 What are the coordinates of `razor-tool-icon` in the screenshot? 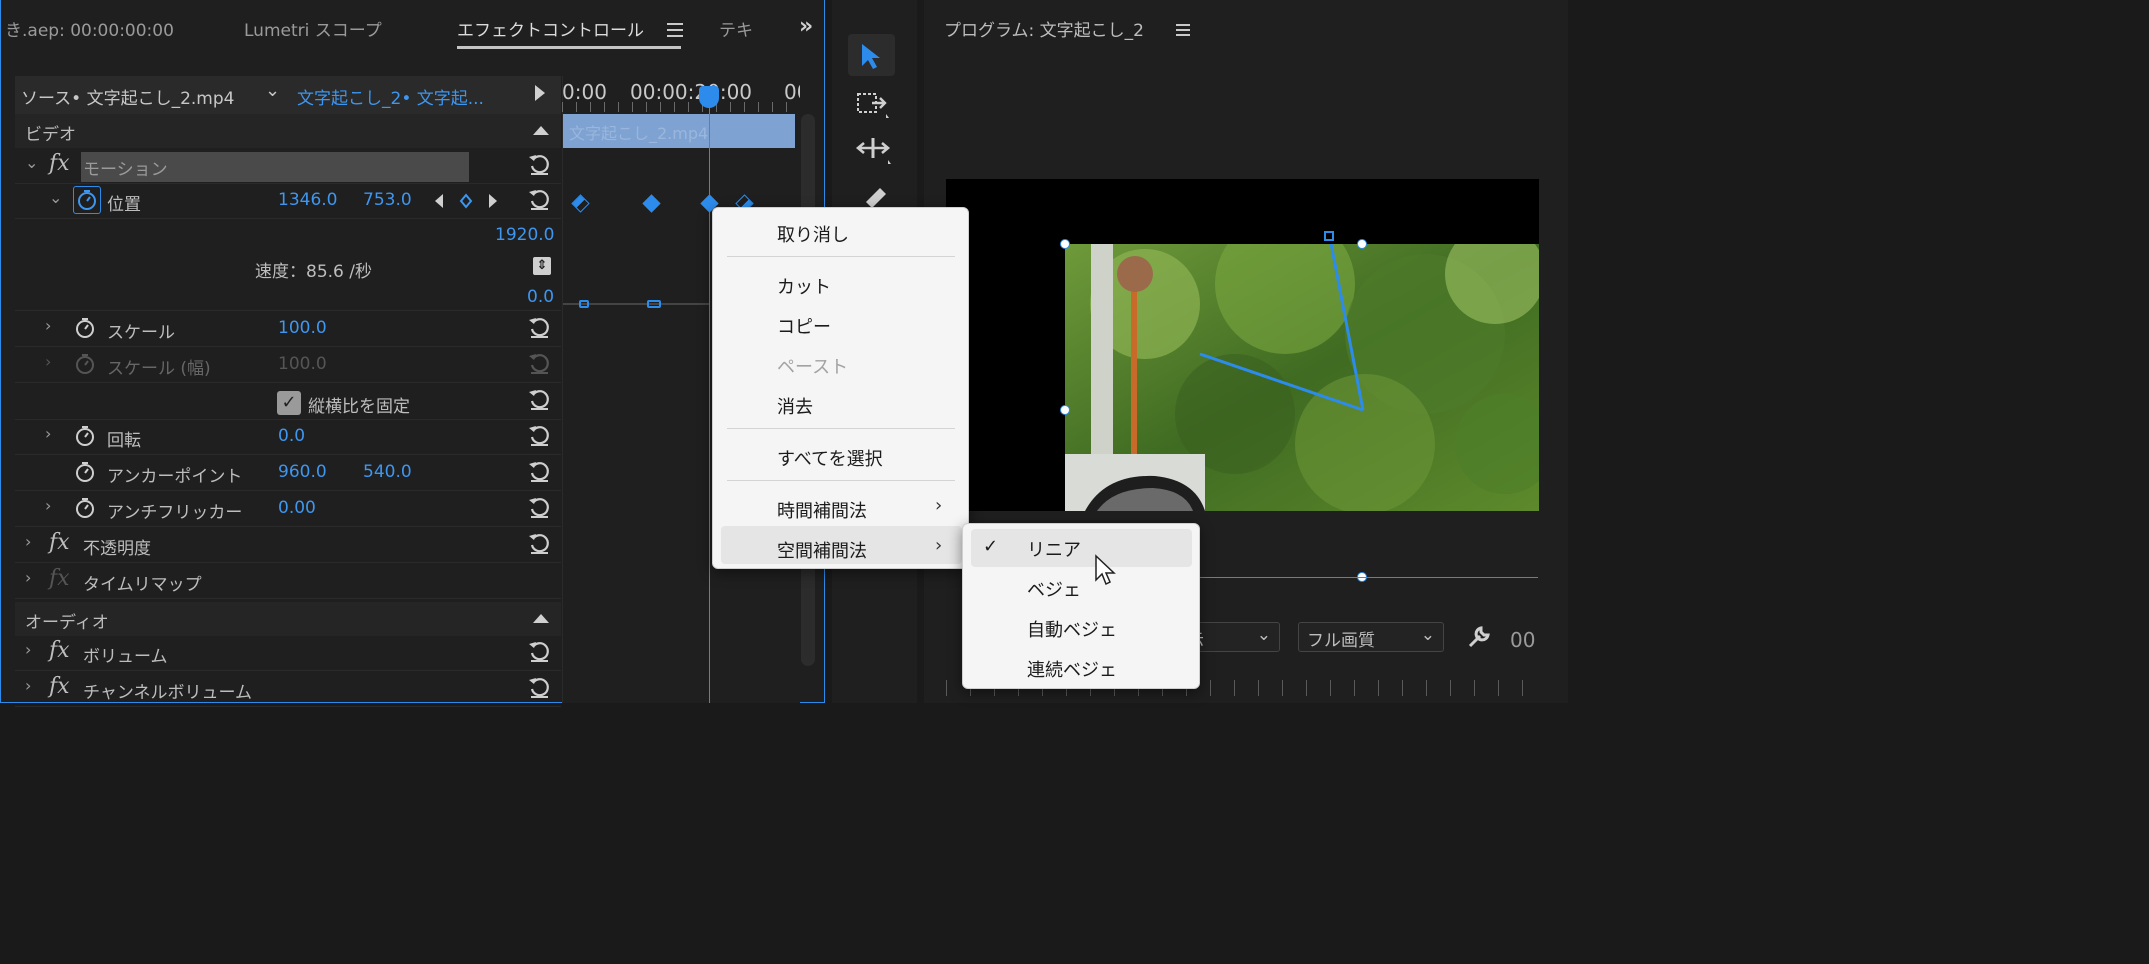 It's located at (873, 195).